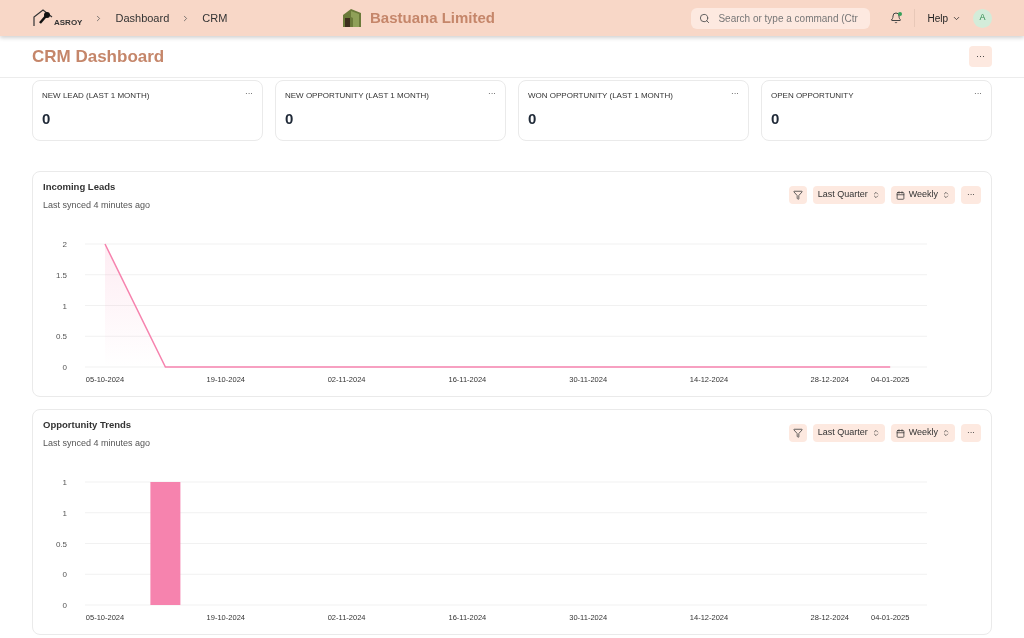 Image resolution: width=1024 pixels, height=638 pixels. What do you see at coordinates (357, 96) in the screenshot?
I see `card-label: NEW OPPORTUNITY (LAST 1 MONTH)` at bounding box center [357, 96].